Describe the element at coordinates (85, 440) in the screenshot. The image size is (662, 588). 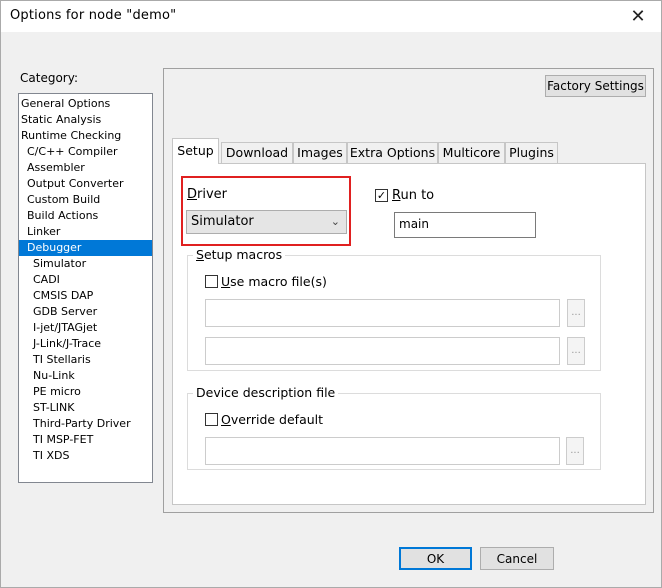
I see `category-item-ti-msp-fet: TI MSP-FET` at that location.